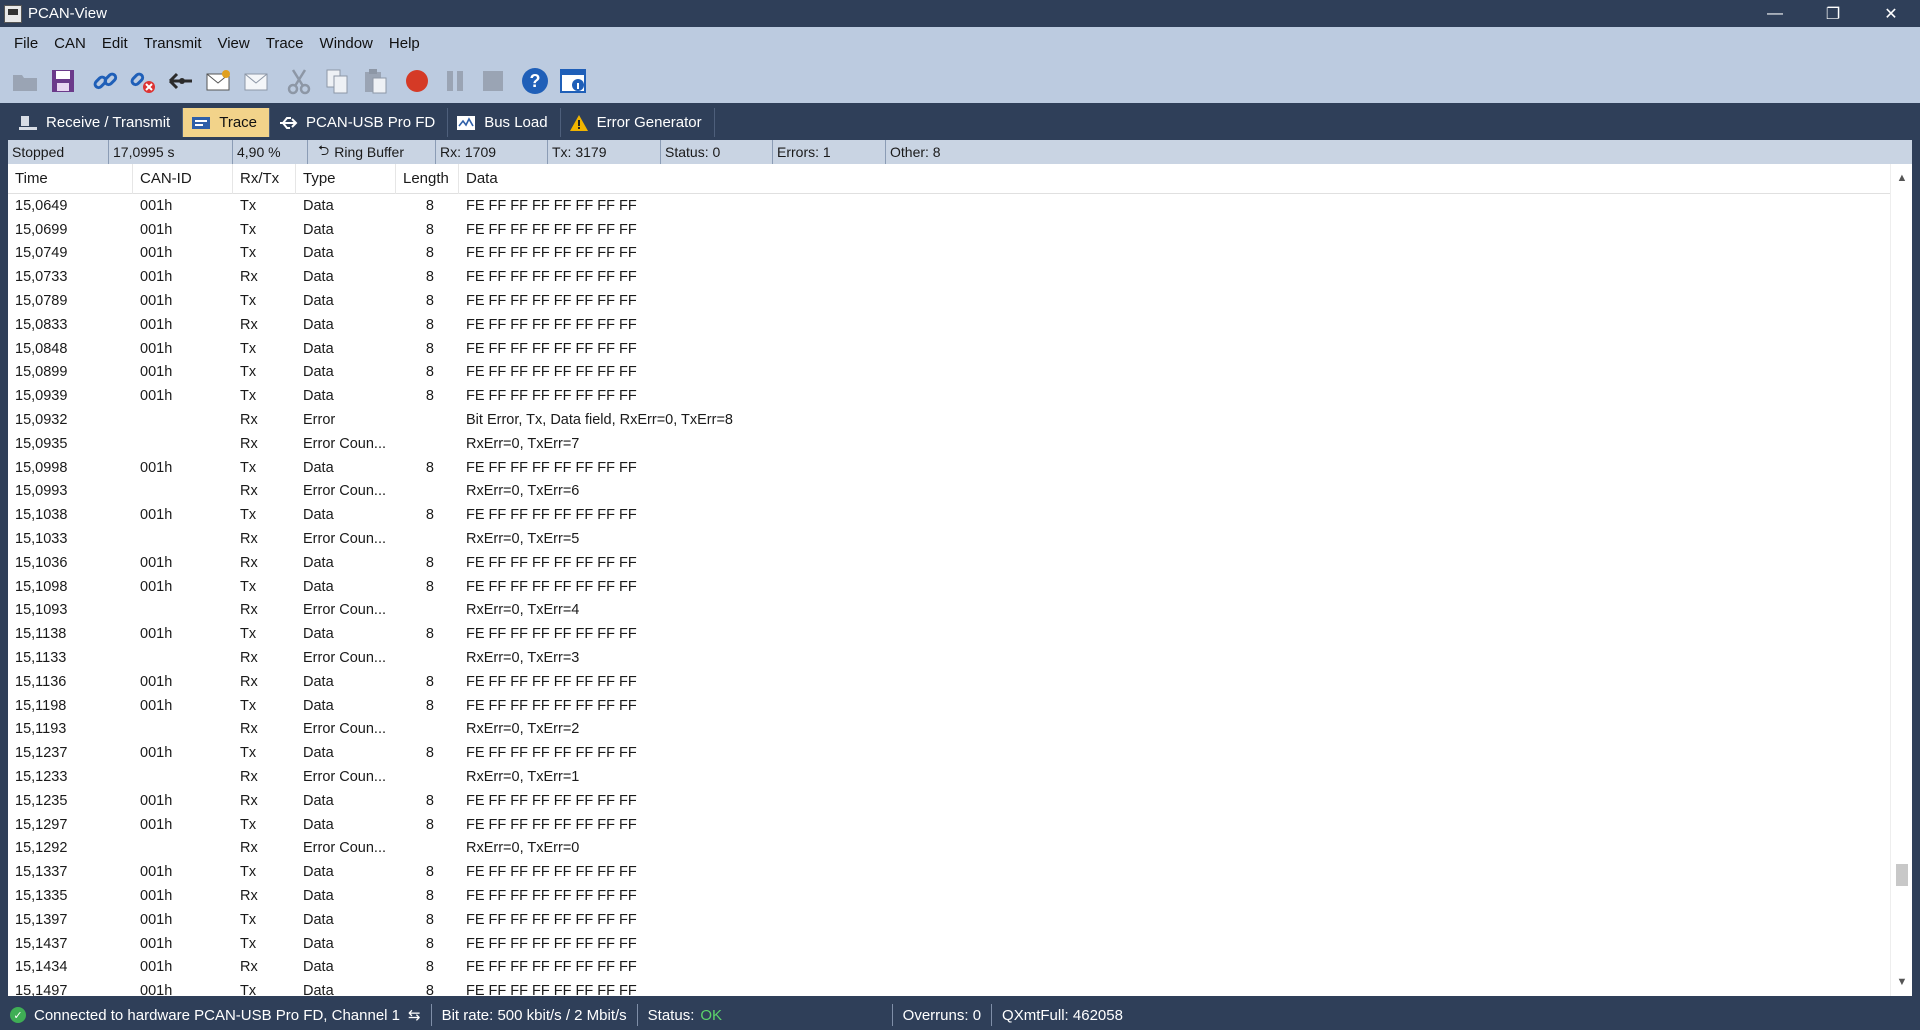  I want to click on stop-button, so click(493, 81).